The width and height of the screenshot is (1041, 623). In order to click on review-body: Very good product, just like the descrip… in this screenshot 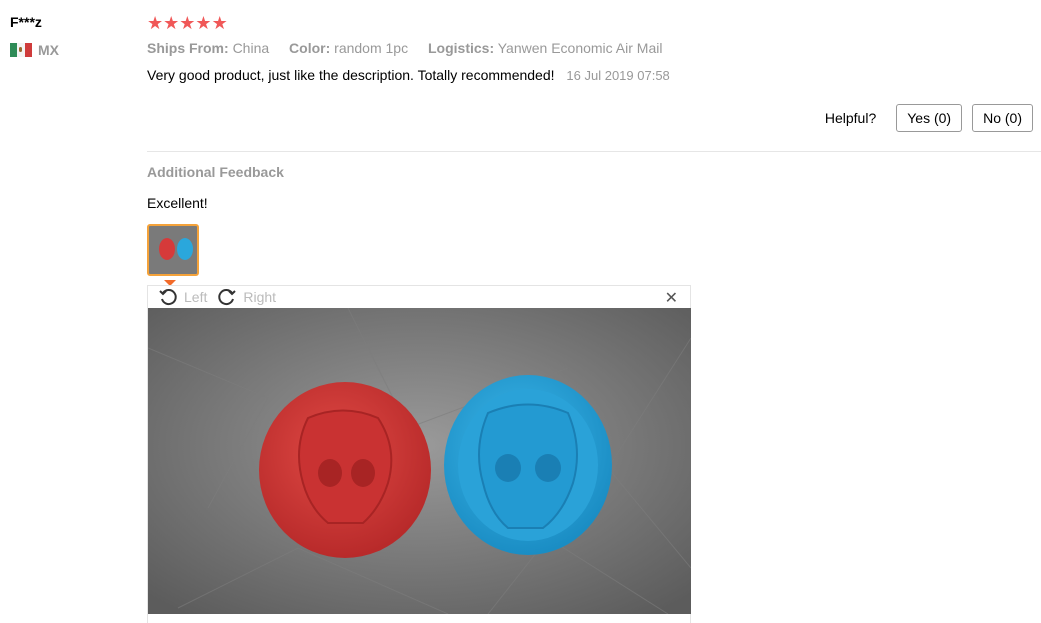, I will do `click(408, 75)`.